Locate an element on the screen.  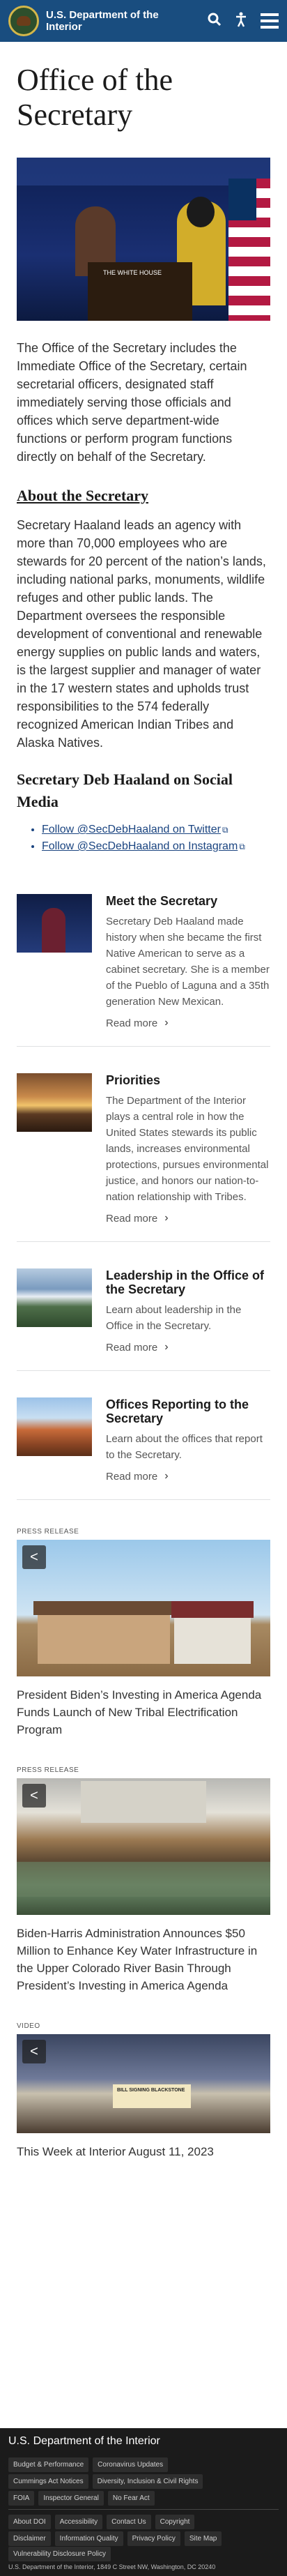
search-icon is located at coordinates (215, 21).